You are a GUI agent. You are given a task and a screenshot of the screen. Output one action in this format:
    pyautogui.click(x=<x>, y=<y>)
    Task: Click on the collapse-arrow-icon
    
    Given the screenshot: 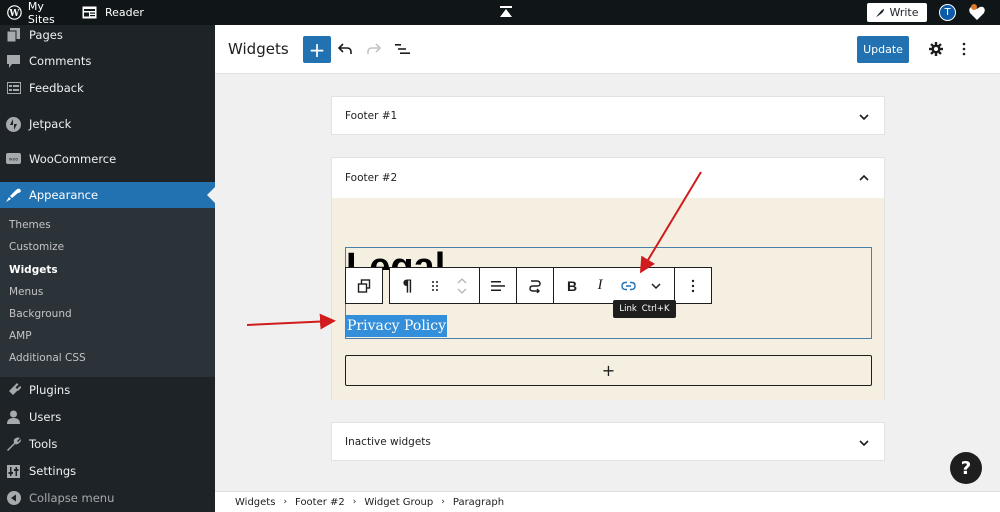 What is the action you would take?
    pyautogui.click(x=13, y=498)
    